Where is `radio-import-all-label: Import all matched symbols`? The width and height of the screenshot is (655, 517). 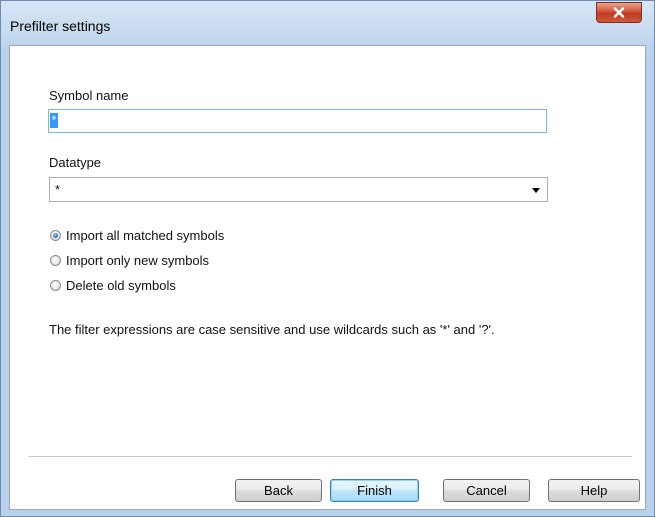
radio-import-all-label: Import all matched symbols is located at coordinates (145, 235).